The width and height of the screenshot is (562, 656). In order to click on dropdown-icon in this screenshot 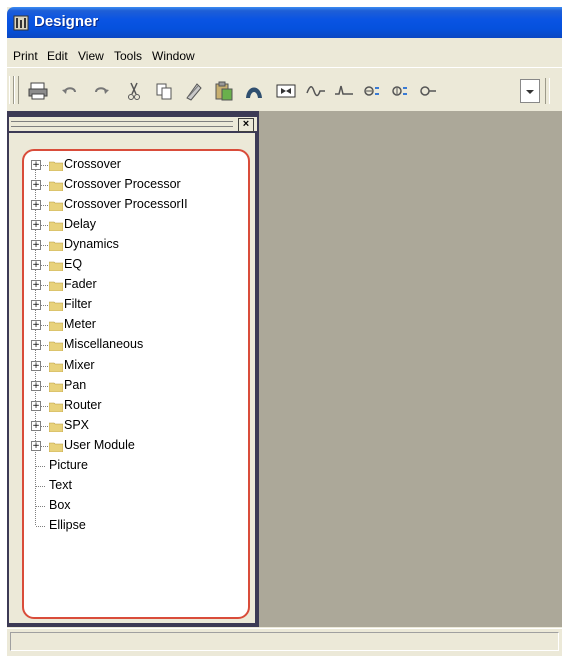, I will do `click(530, 91)`.